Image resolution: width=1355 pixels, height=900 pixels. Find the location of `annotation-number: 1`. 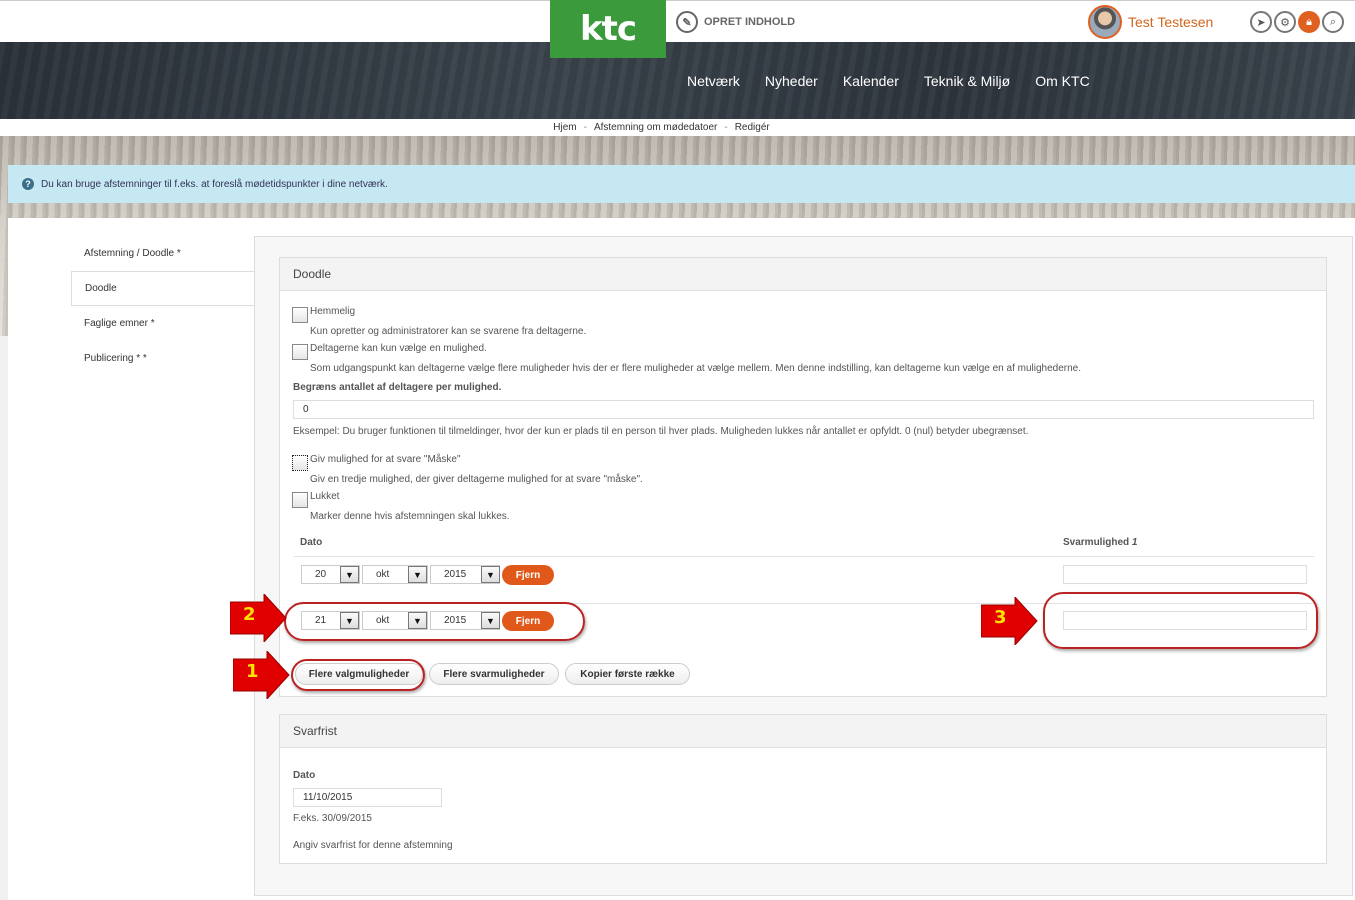

annotation-number: 1 is located at coordinates (252, 671).